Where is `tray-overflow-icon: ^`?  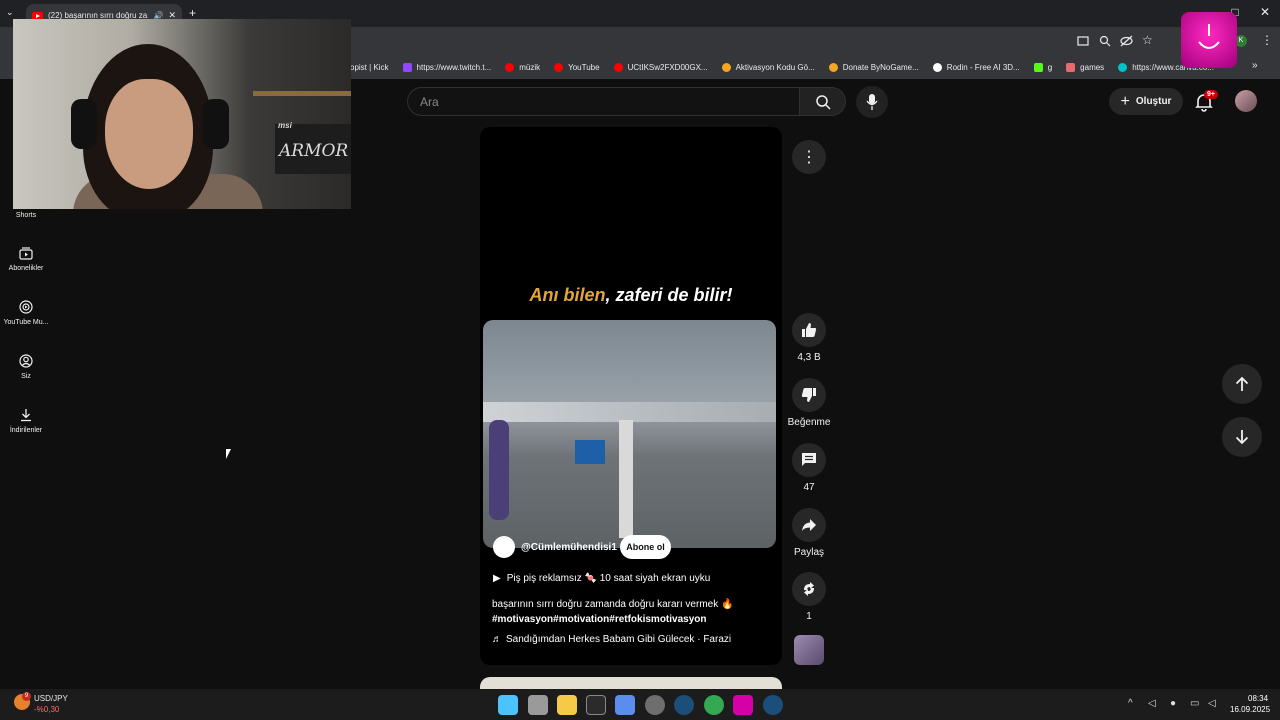 tray-overflow-icon: ^ is located at coordinates (1130, 703).